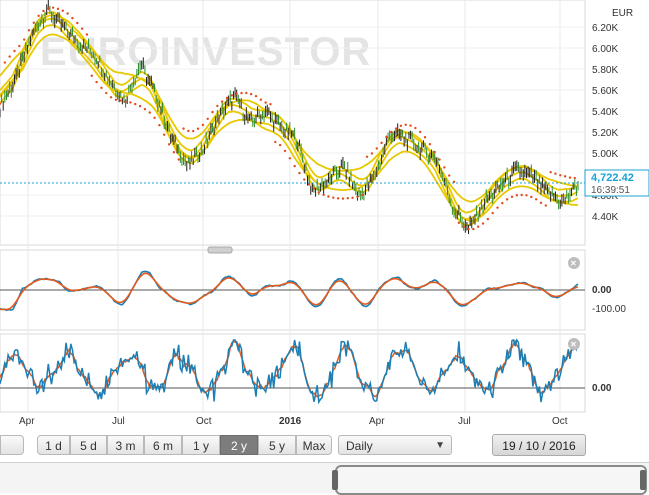 This screenshot has width=649, height=495. I want to click on osc-tick: 0.00, so click(602, 388).